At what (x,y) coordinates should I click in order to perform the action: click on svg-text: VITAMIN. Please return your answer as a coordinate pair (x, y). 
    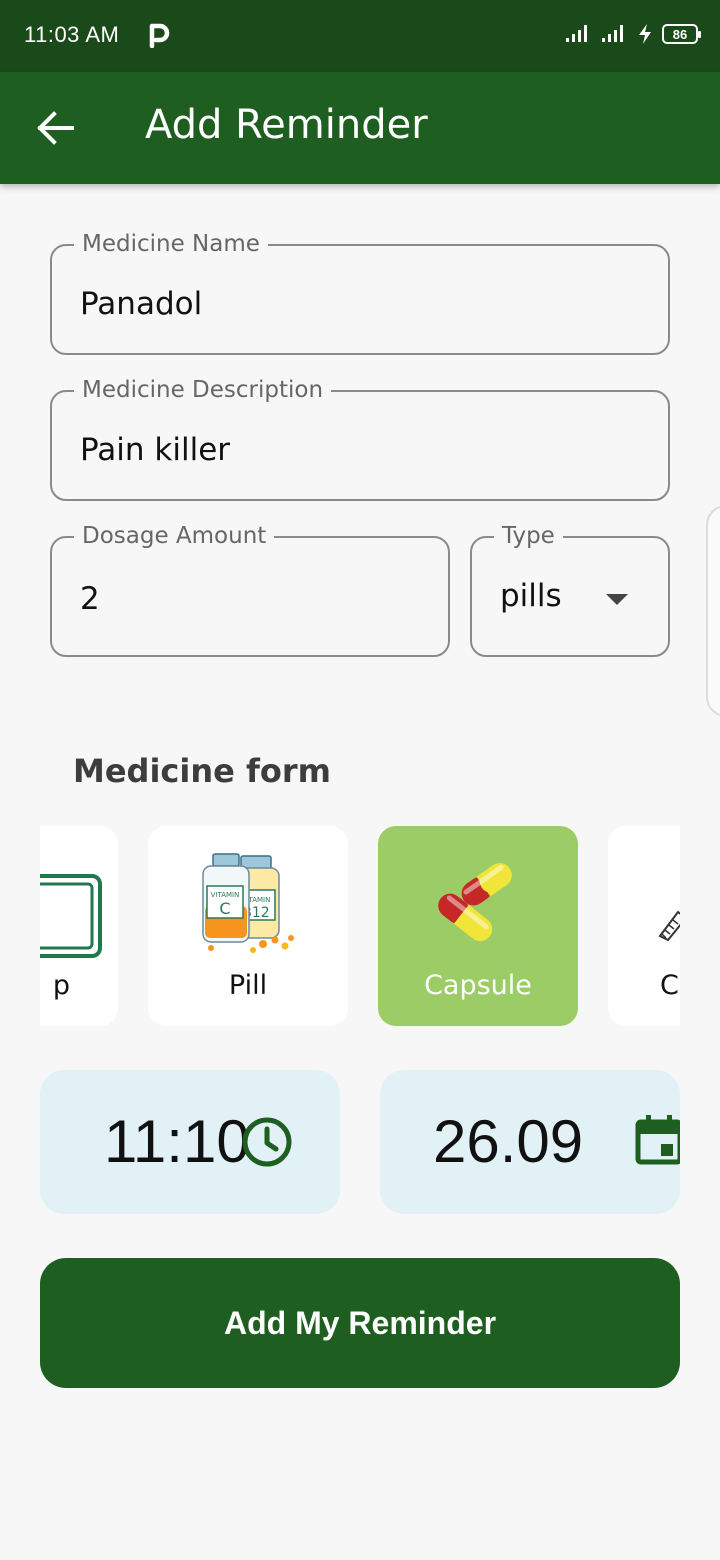
    Looking at the image, I should click on (225, 895).